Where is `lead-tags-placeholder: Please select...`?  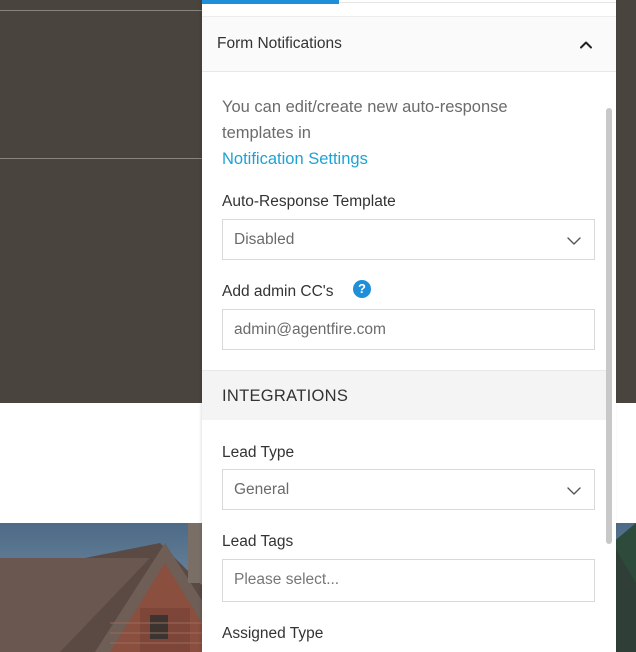 lead-tags-placeholder: Please select... is located at coordinates (287, 579).